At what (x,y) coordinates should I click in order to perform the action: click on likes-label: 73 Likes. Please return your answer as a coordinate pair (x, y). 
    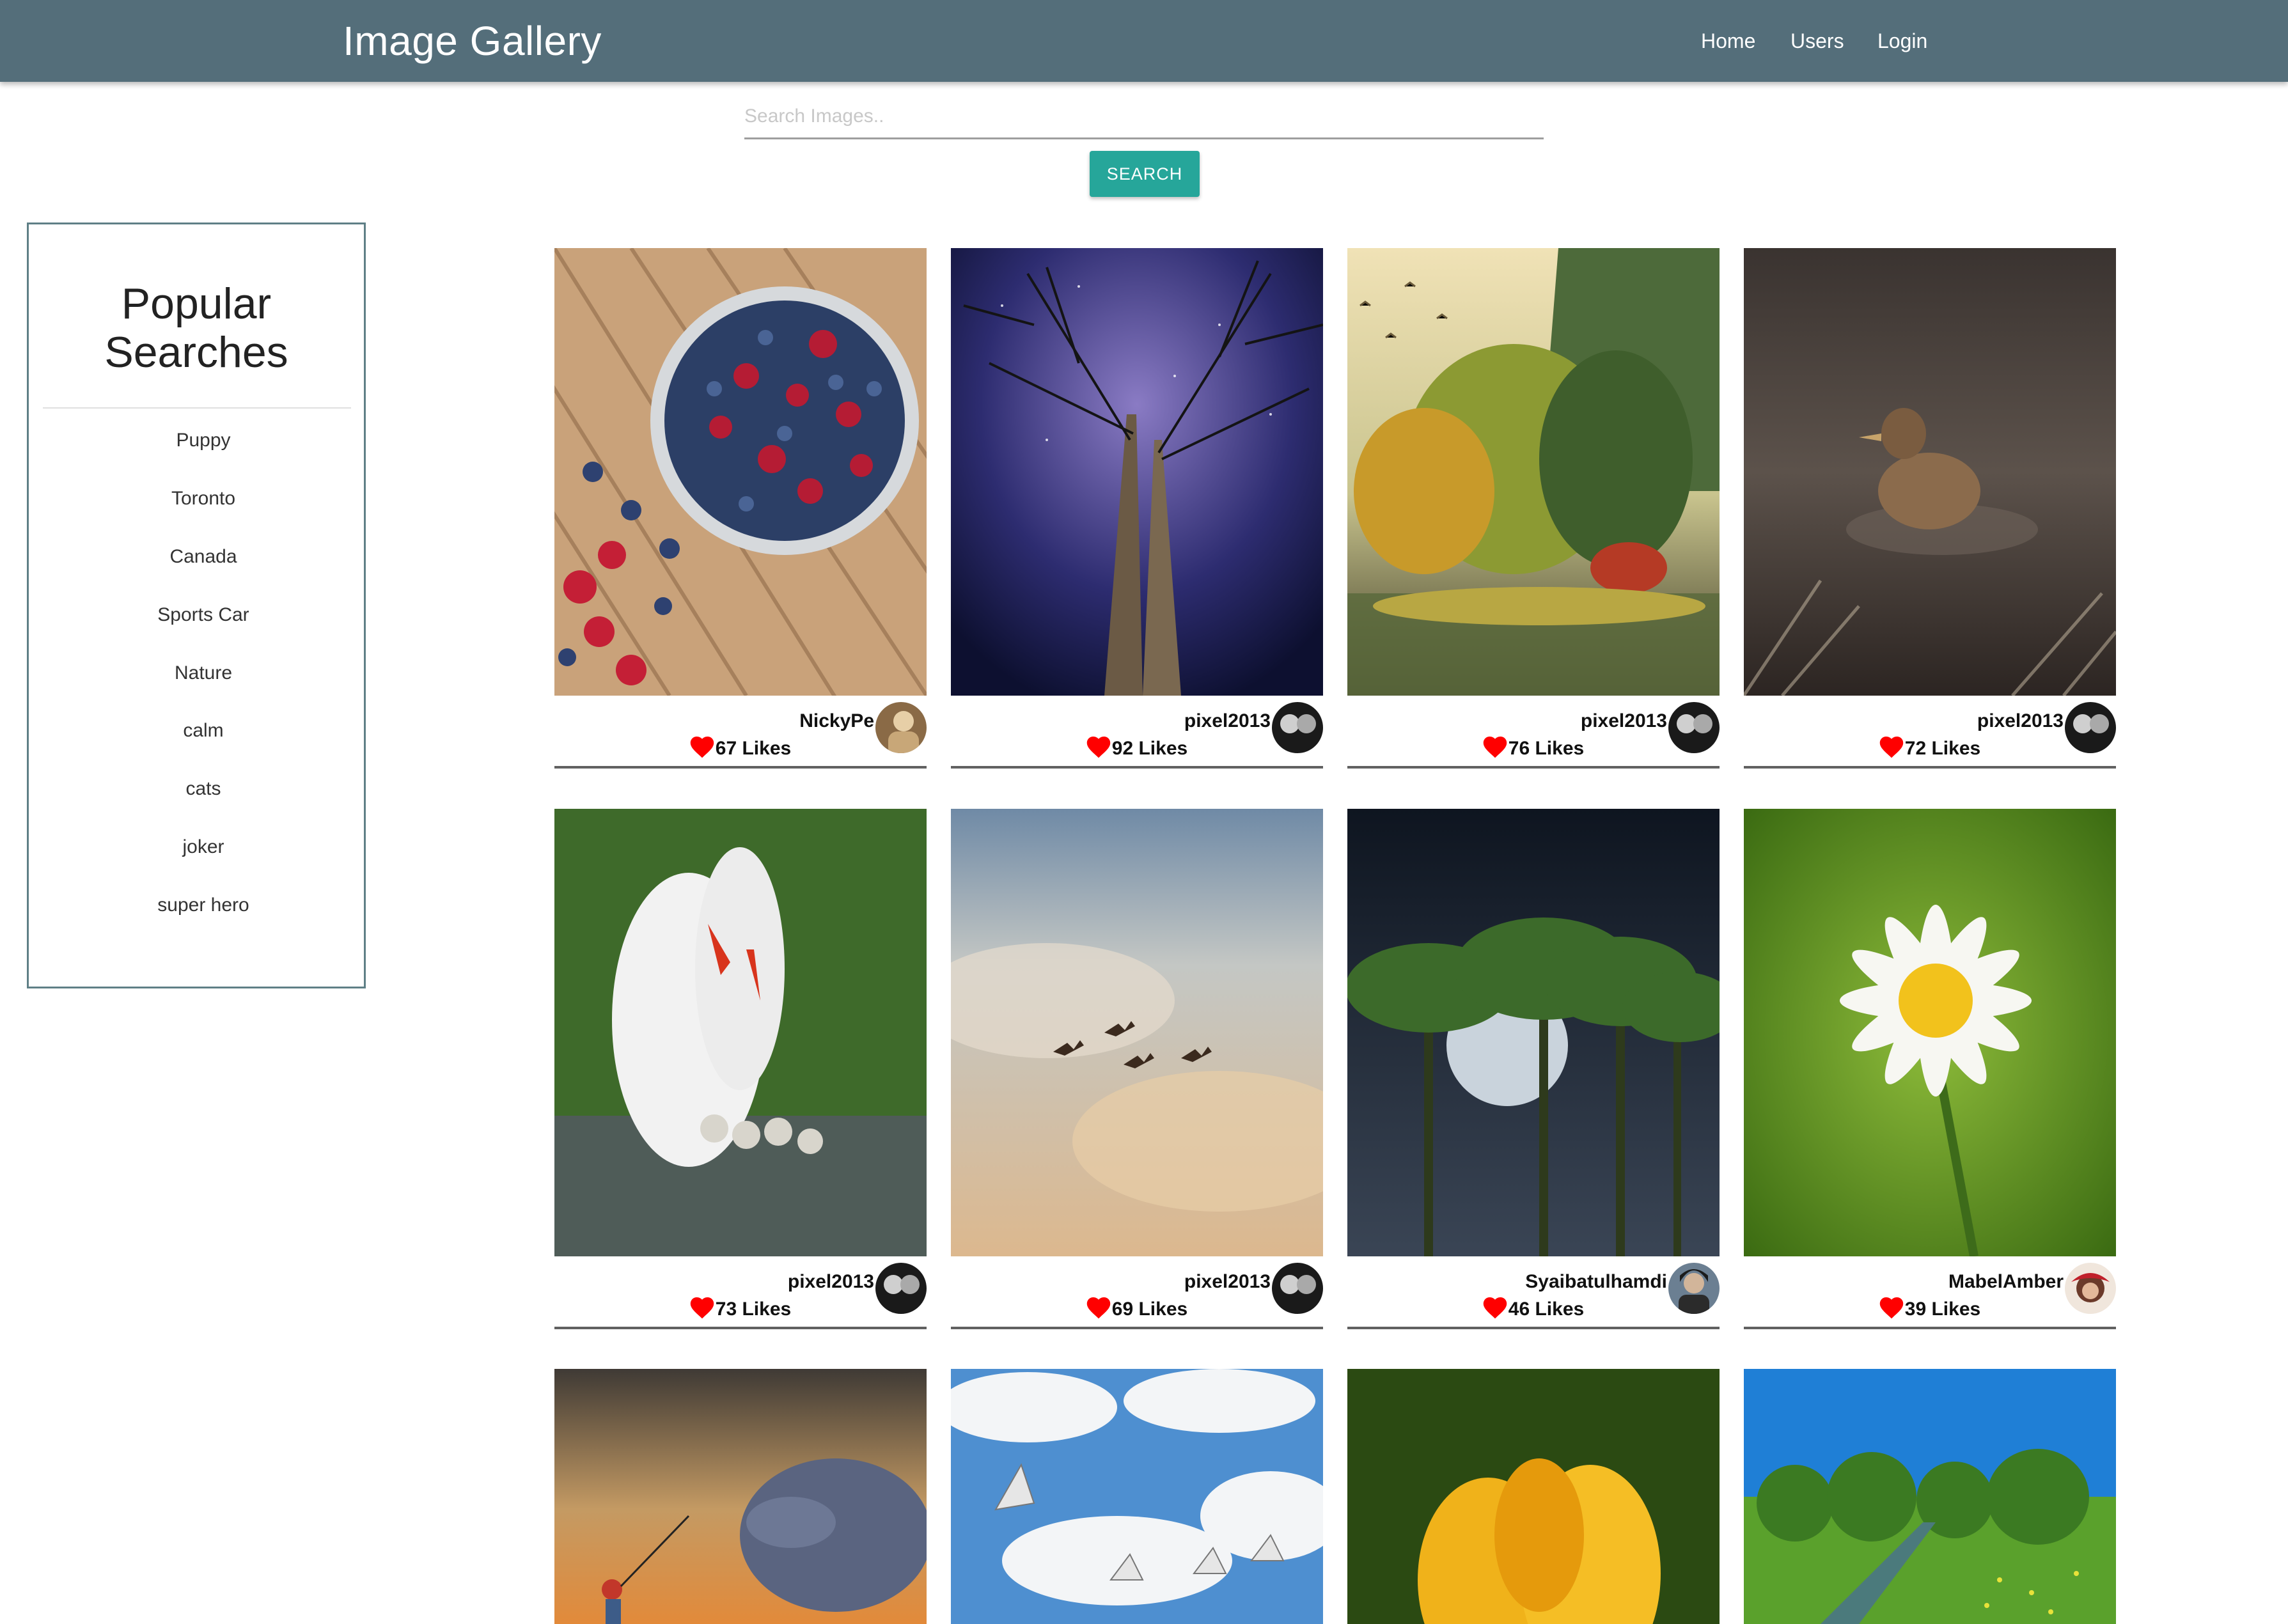
    Looking at the image, I should click on (753, 1309).